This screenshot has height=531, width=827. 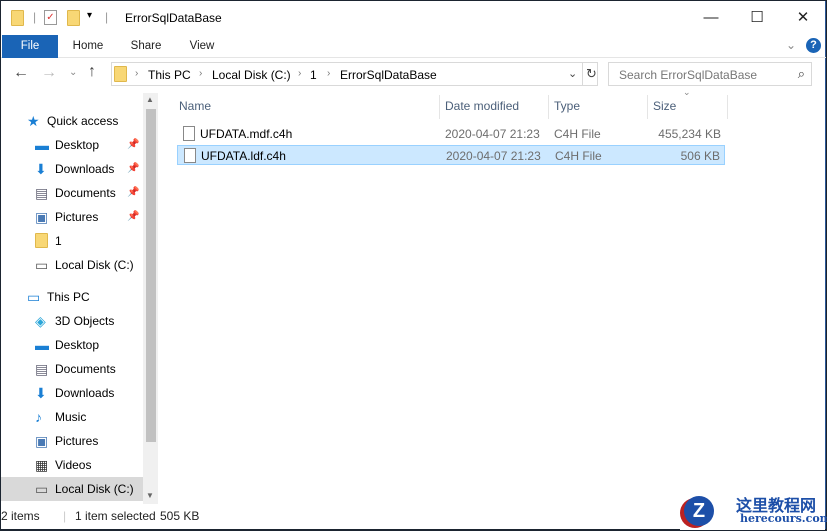 I want to click on search-icon: ⌕, so click(x=801, y=74).